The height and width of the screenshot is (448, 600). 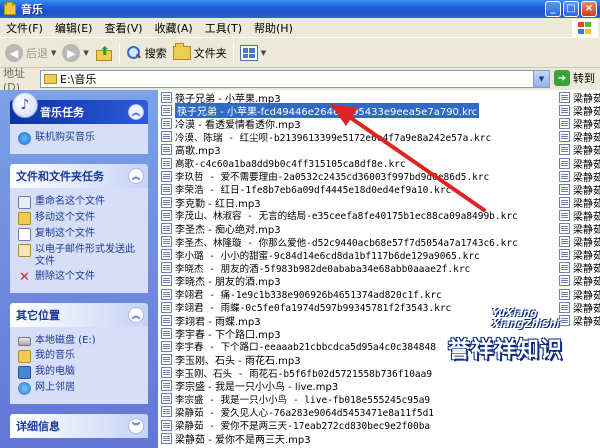 What do you see at coordinates (300, 9) in the screenshot?
I see `title-bar: 音乐 _ □ ×` at bounding box center [300, 9].